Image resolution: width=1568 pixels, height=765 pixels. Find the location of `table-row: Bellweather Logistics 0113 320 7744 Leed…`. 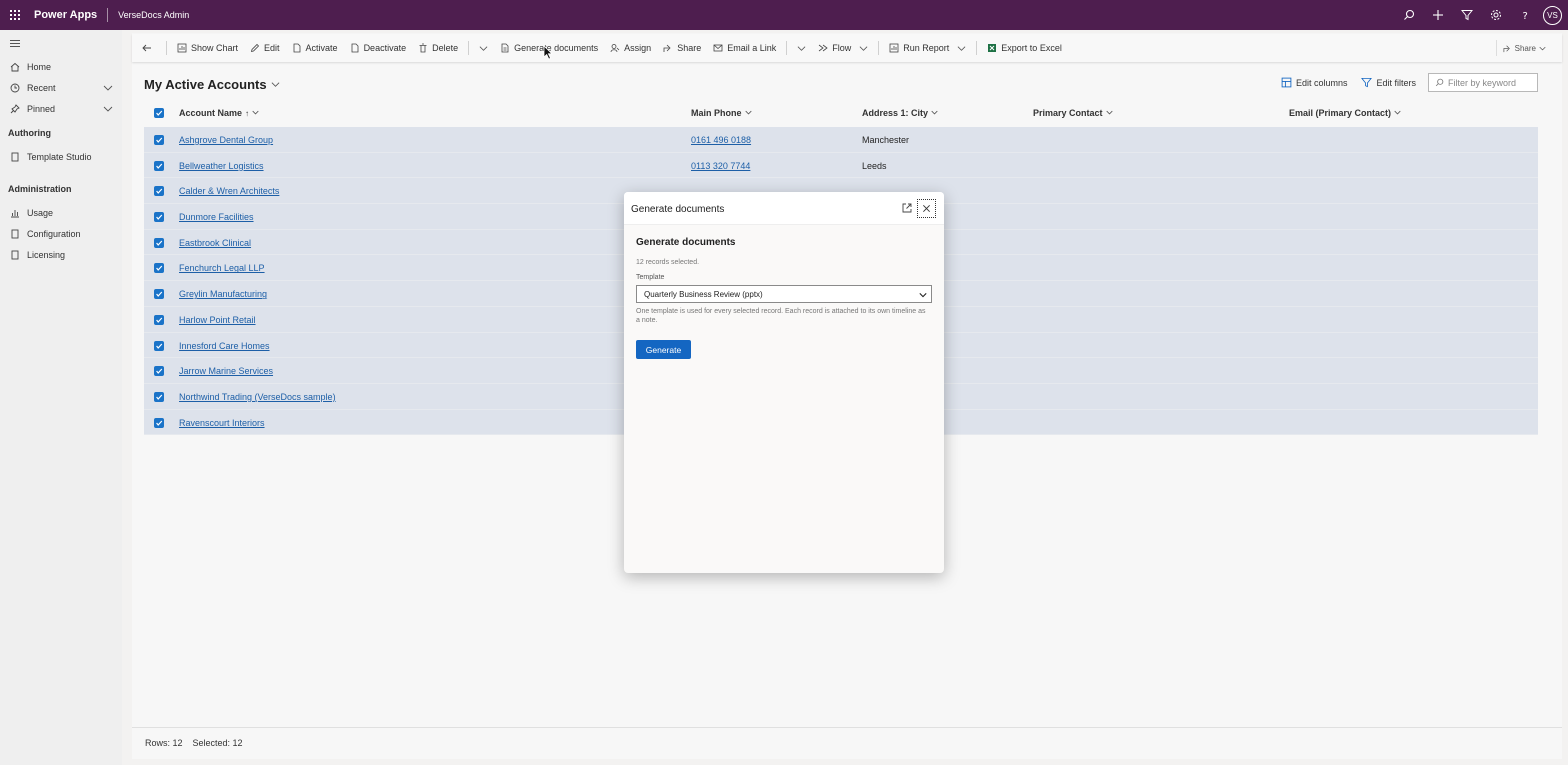

table-row: Bellweather Logistics 0113 320 7744 Leed… is located at coordinates (841, 166).